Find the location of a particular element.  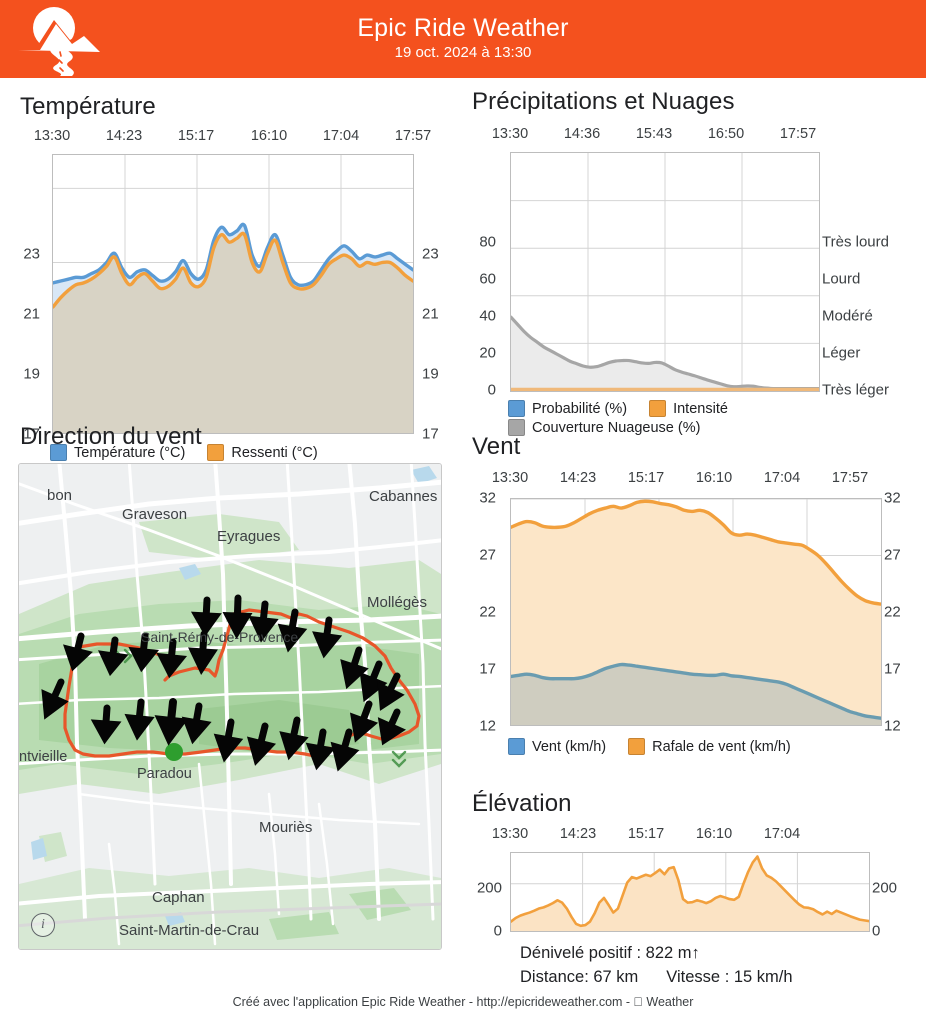

legend-item: Vent (km/h) is located at coordinates (557, 746).